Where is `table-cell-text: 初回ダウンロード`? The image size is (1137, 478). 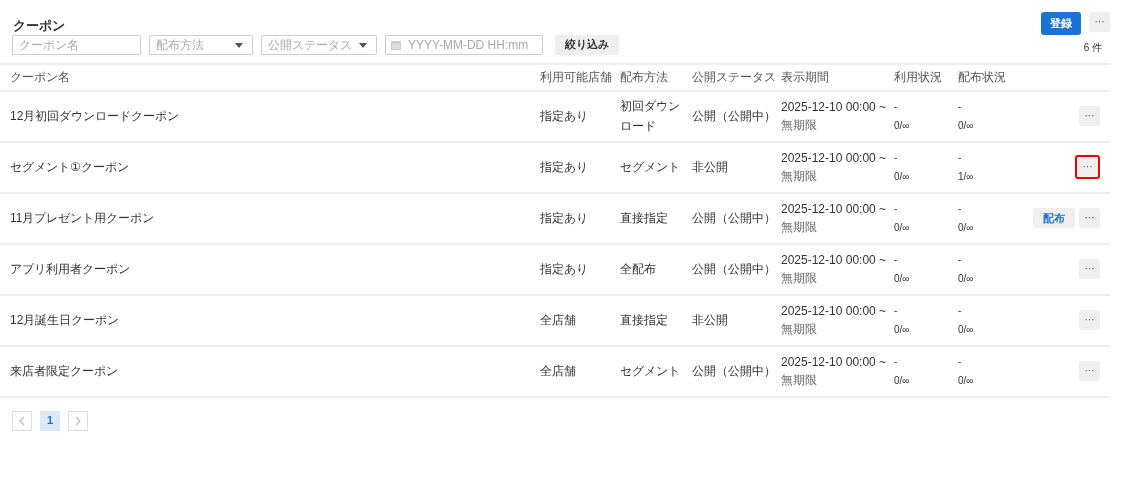
table-cell-text: 初回ダウンロード is located at coordinates (650, 116).